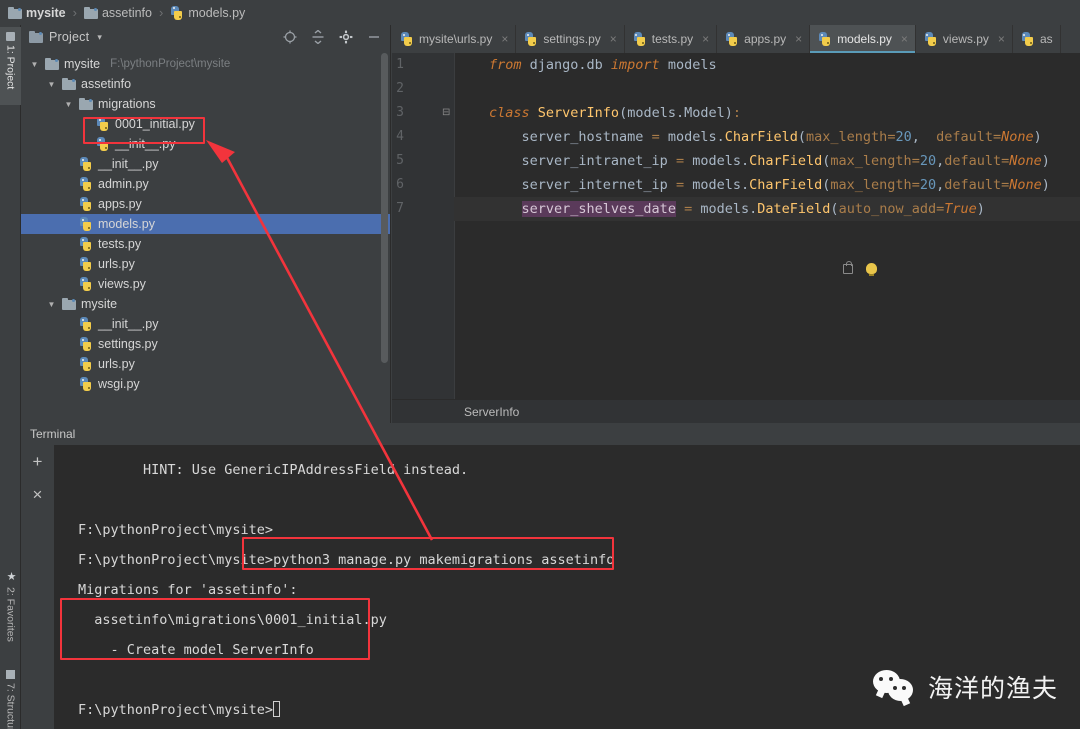 This screenshot has height=729, width=1080. Describe the element at coordinates (37, 461) in the screenshot. I see `new-session-button: +` at that location.